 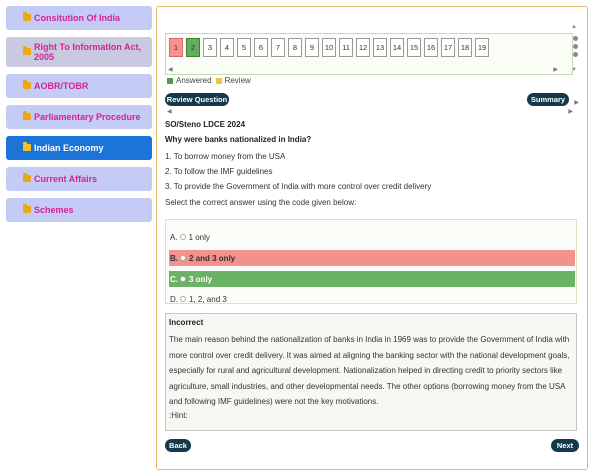 What do you see at coordinates (87, 52) in the screenshot?
I see `sidebar-item-label: Right To Information Act, 2005` at bounding box center [87, 52].